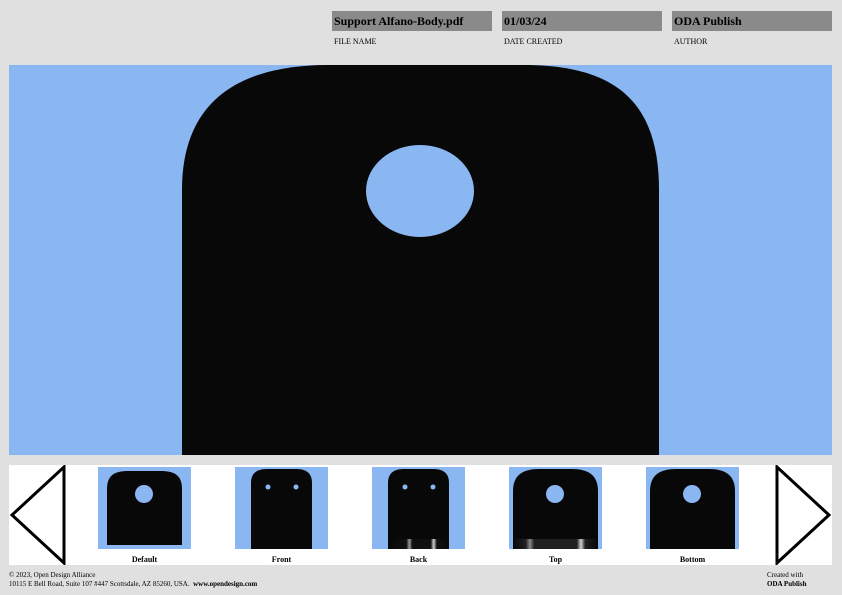 The width and height of the screenshot is (842, 595). Describe the element at coordinates (752, 21) in the screenshot. I see `author-field: ODA Publish` at that location.